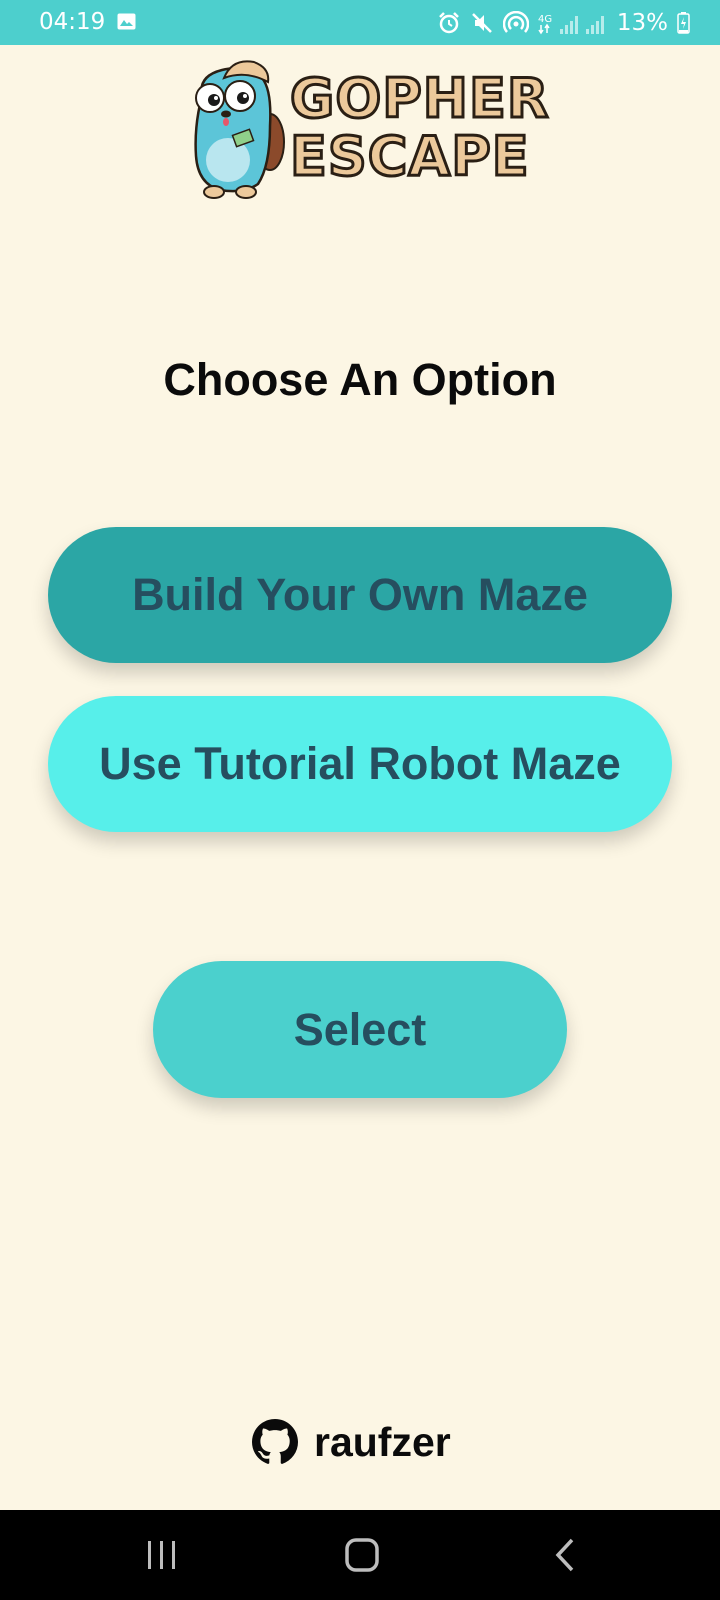 The width and height of the screenshot is (720, 1600). I want to click on build-own-maze-button: Build Your Own Maze, so click(360, 595).